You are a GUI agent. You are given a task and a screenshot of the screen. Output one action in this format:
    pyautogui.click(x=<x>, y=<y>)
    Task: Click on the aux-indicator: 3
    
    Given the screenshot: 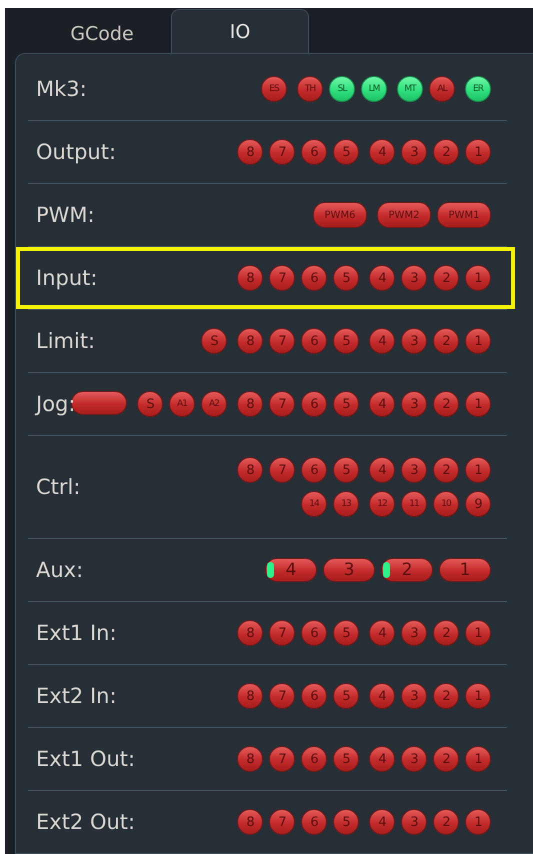 What is the action you would take?
    pyautogui.click(x=349, y=570)
    